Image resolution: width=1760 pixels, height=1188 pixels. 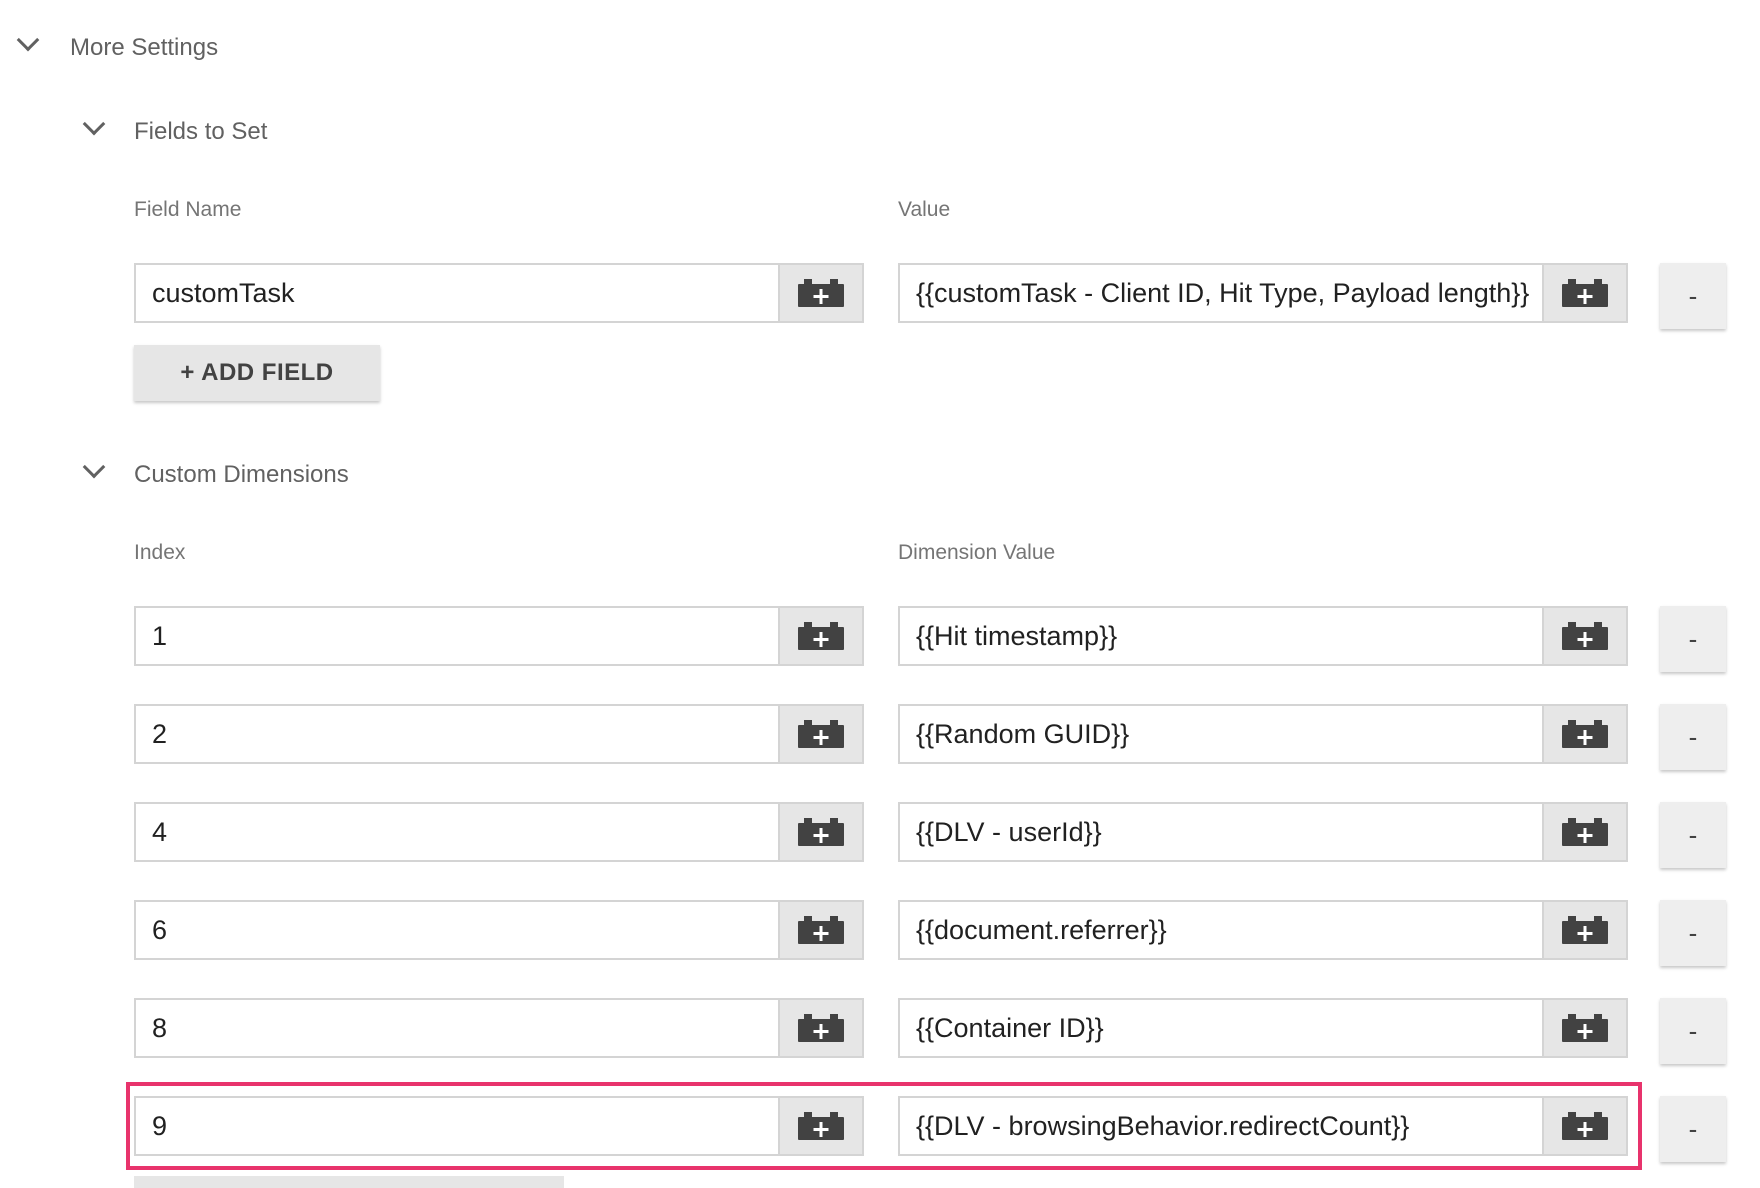 What do you see at coordinates (457, 293) in the screenshot?
I see `field-name-value: customTask` at bounding box center [457, 293].